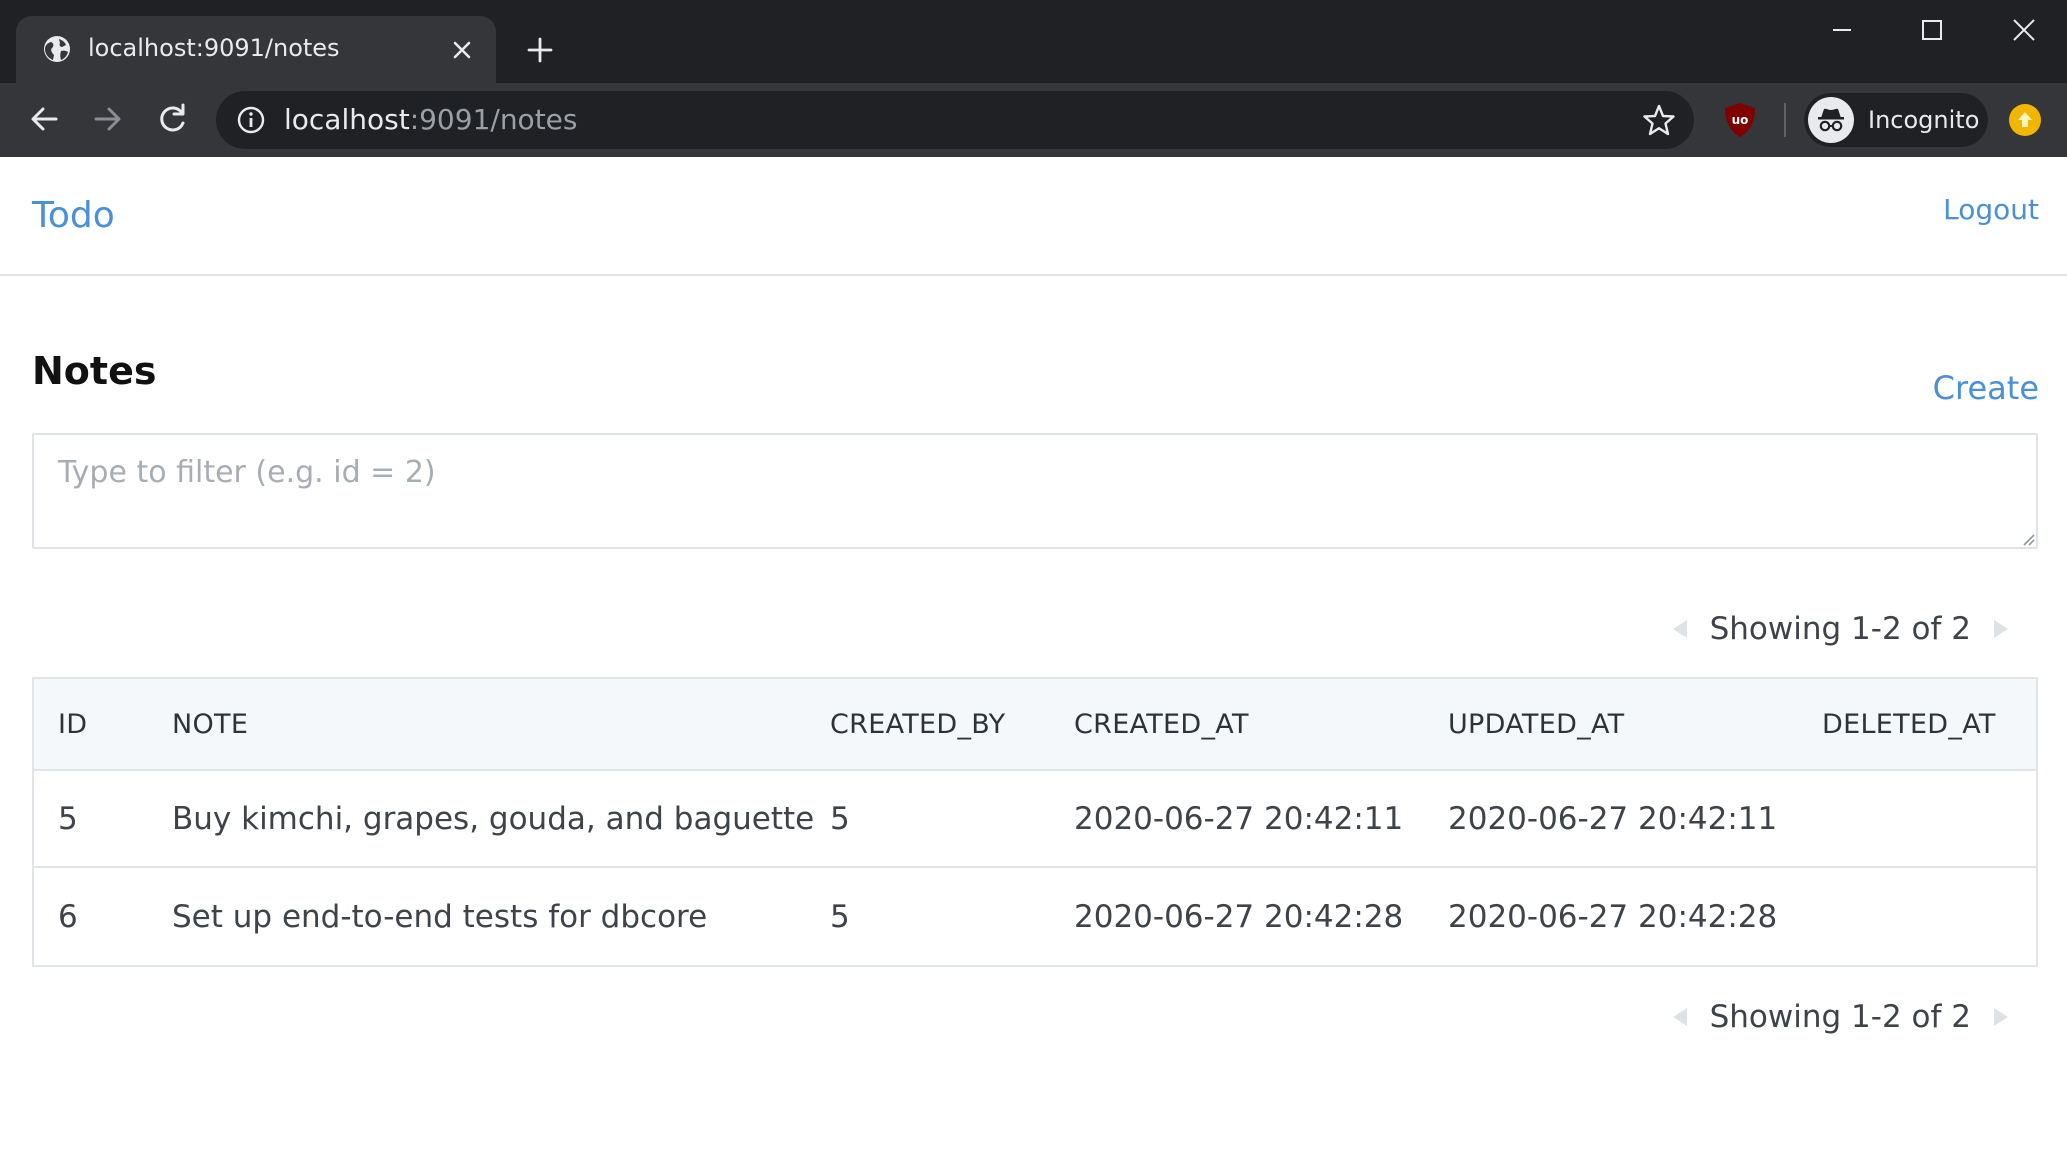 Image resolution: width=2067 pixels, height=1151 pixels. I want to click on pagination-top: Showing 1-2 of 2, so click(1840, 629).